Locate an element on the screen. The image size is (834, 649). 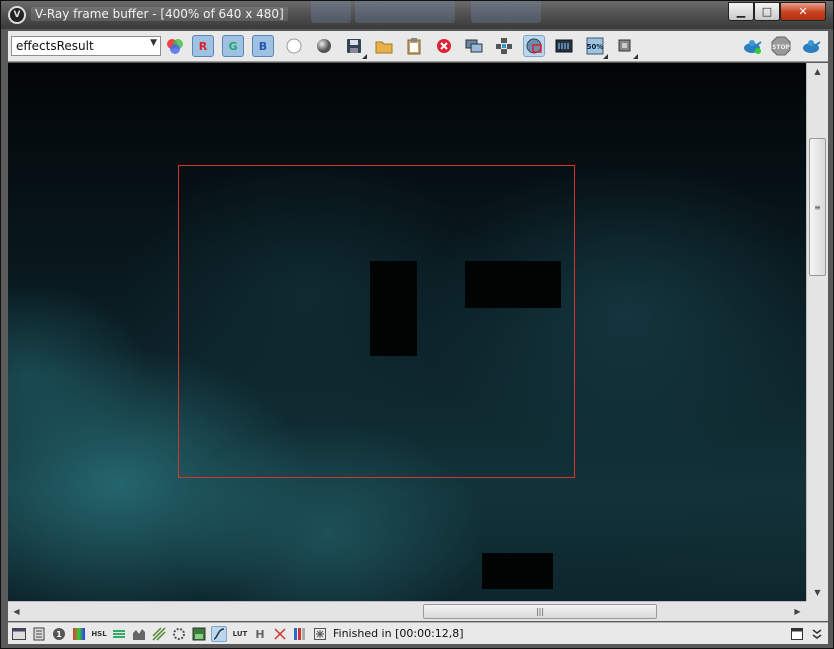
ocio-icon is located at coordinates (280, 634).